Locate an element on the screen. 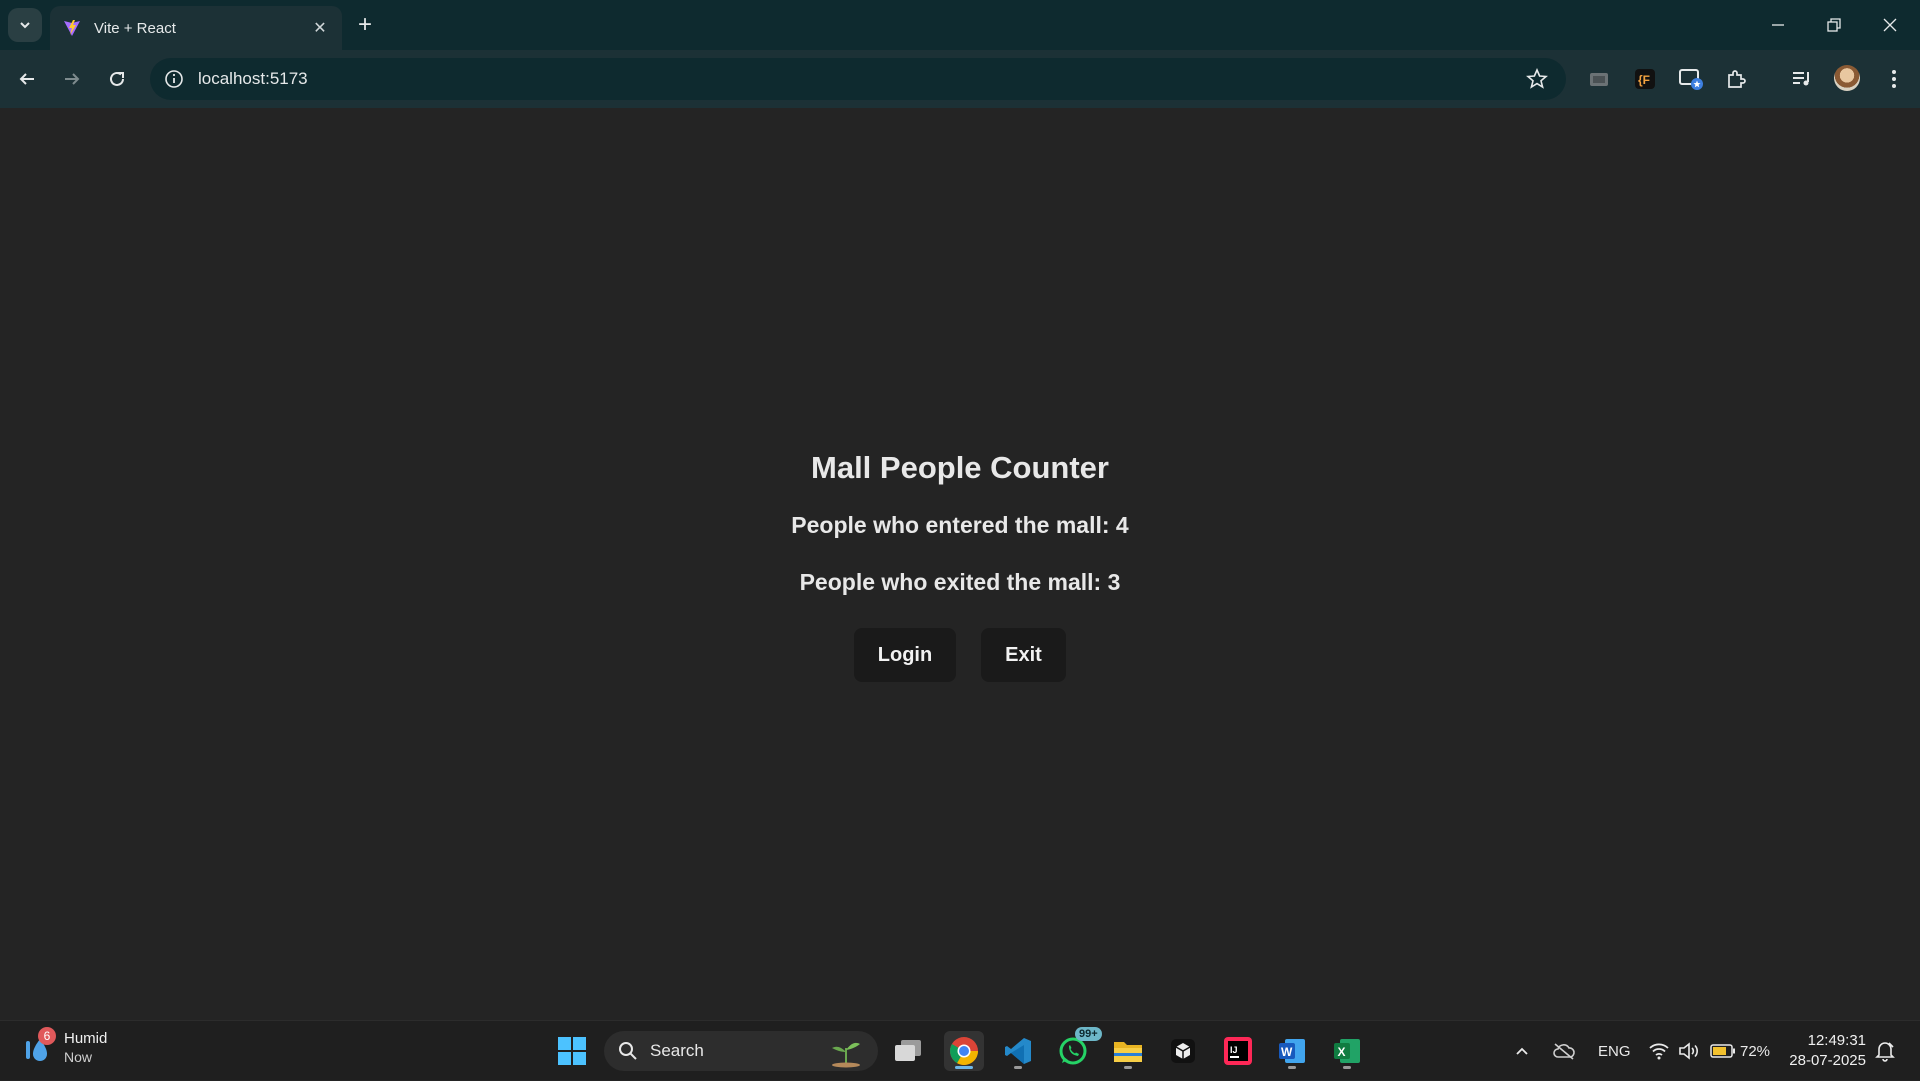  show-hidden-icons-button is located at coordinates (1522, 1051).